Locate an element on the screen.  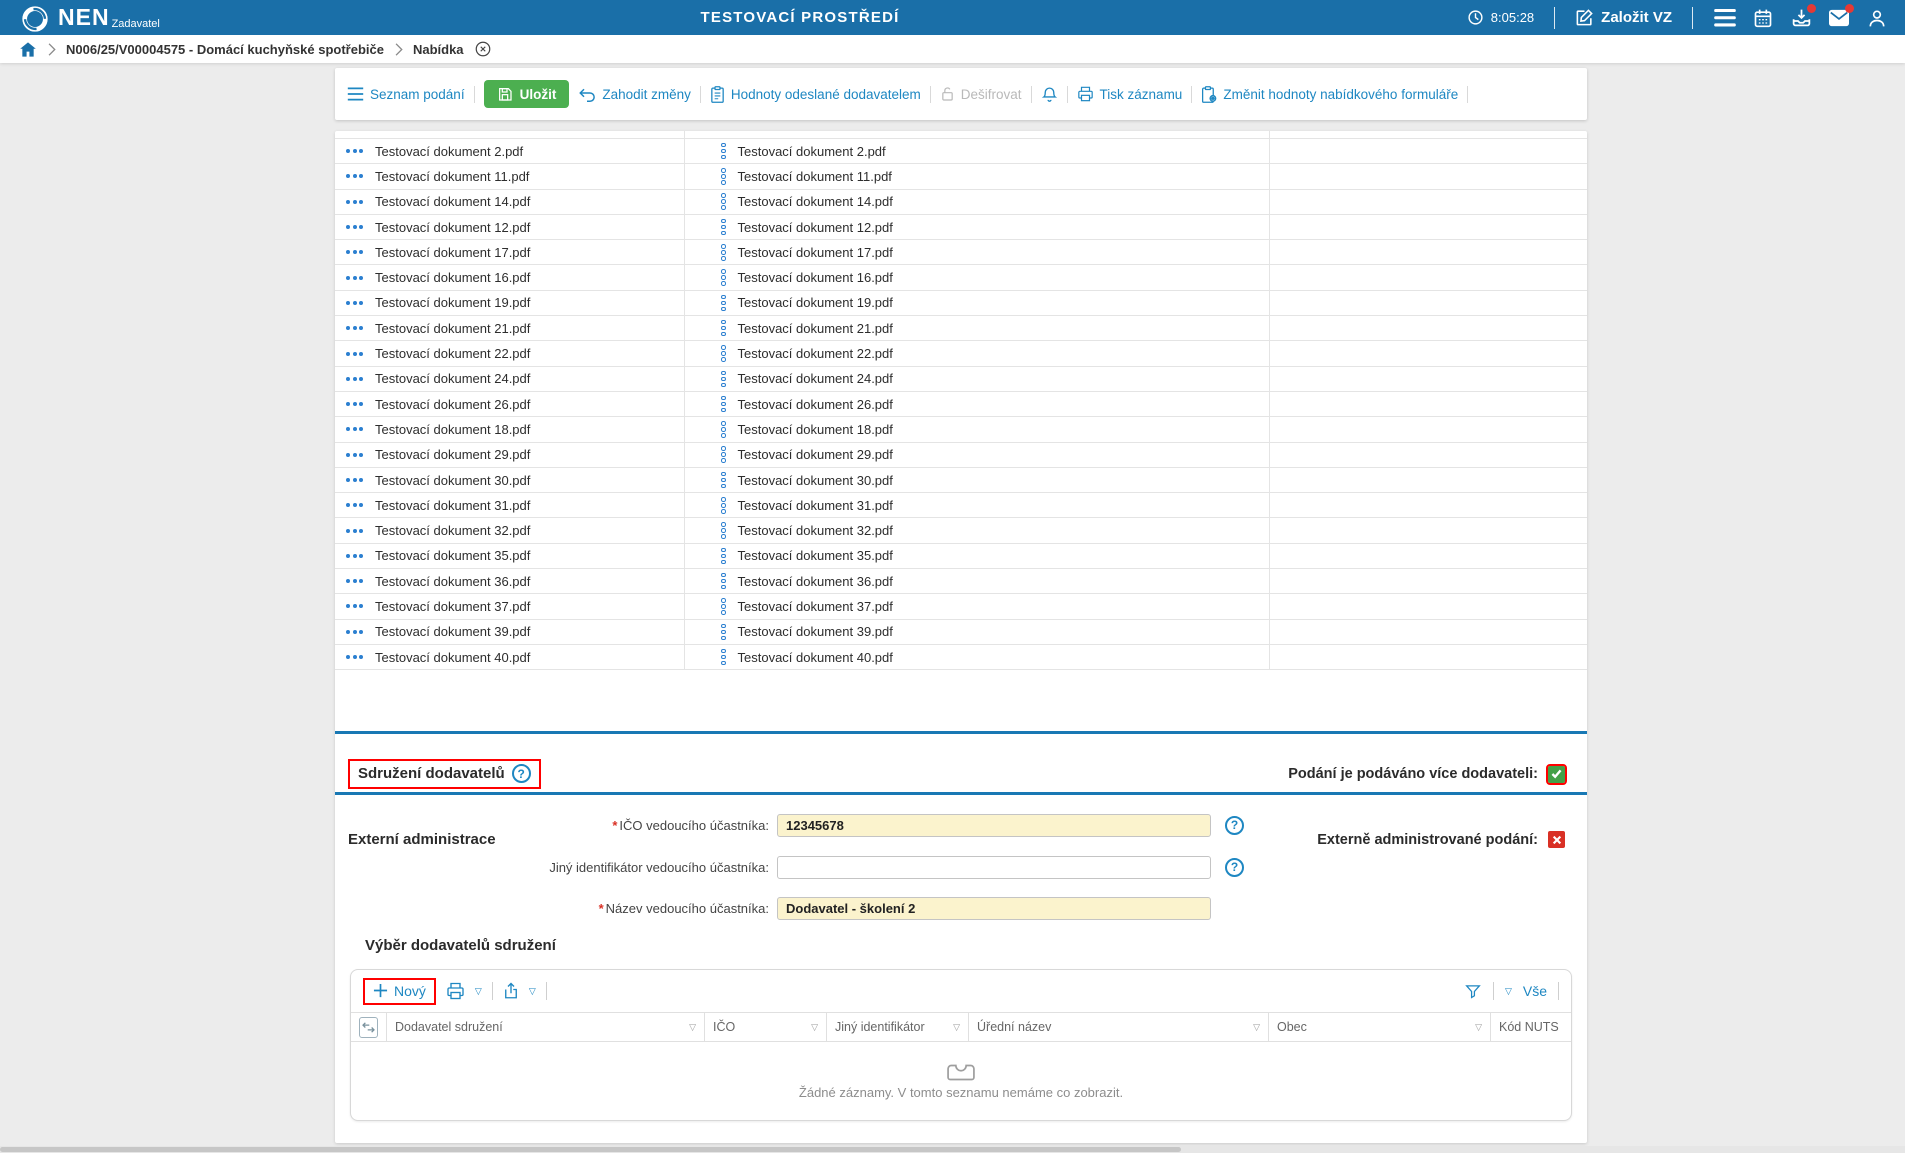
column-header: Jiný identifikátor ▽ is located at coordinates (898, 1027).